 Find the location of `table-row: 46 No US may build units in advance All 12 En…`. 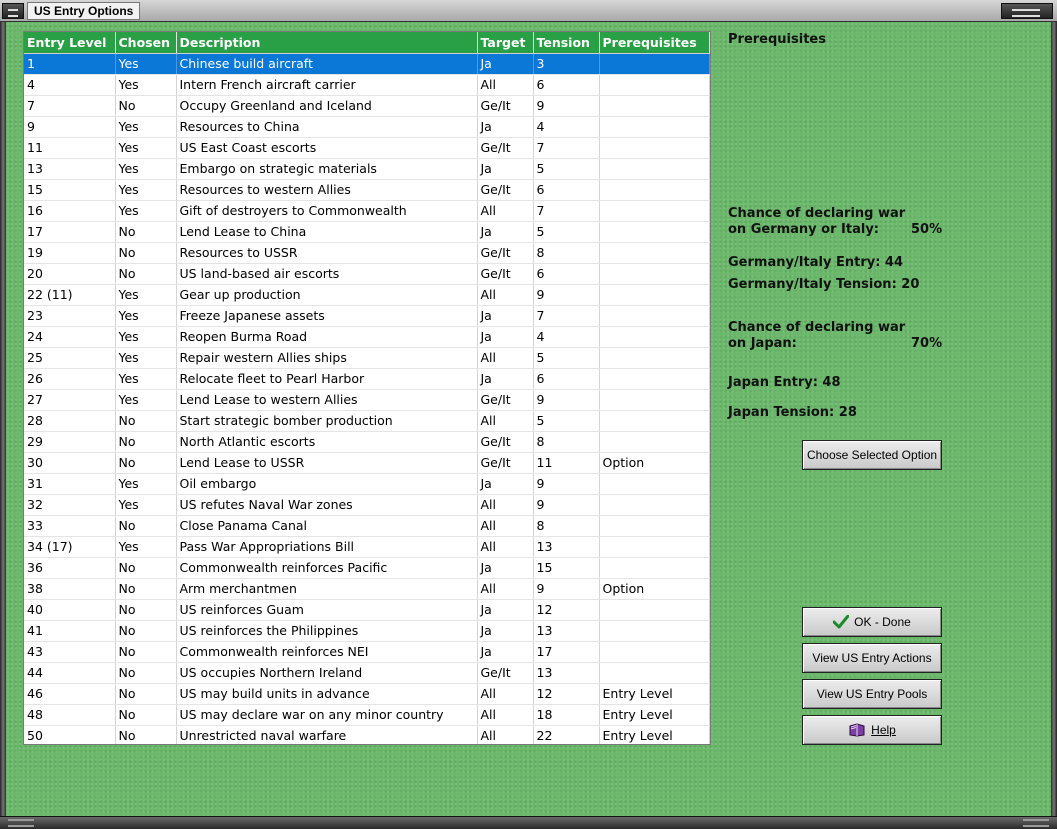

table-row: 46 No US may build units in advance All 12 En… is located at coordinates (367, 694).